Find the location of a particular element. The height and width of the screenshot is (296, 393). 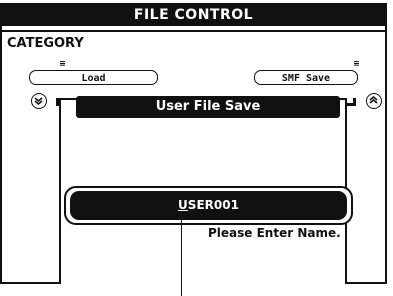

dialog-title: User File Save is located at coordinates (208, 107).